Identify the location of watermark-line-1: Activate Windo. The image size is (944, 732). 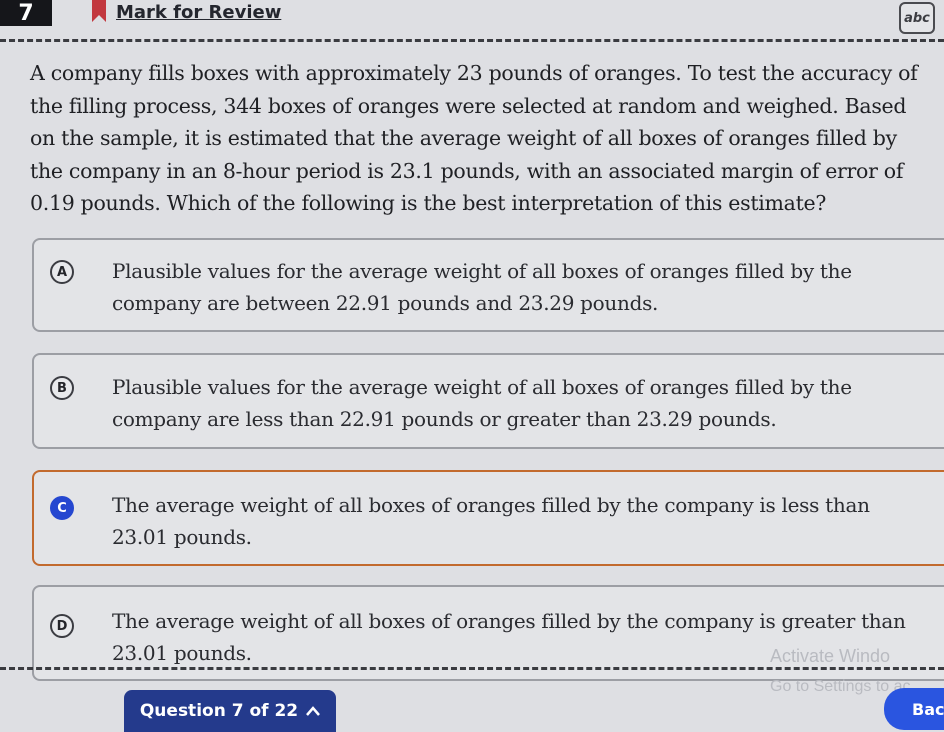
(830, 656).